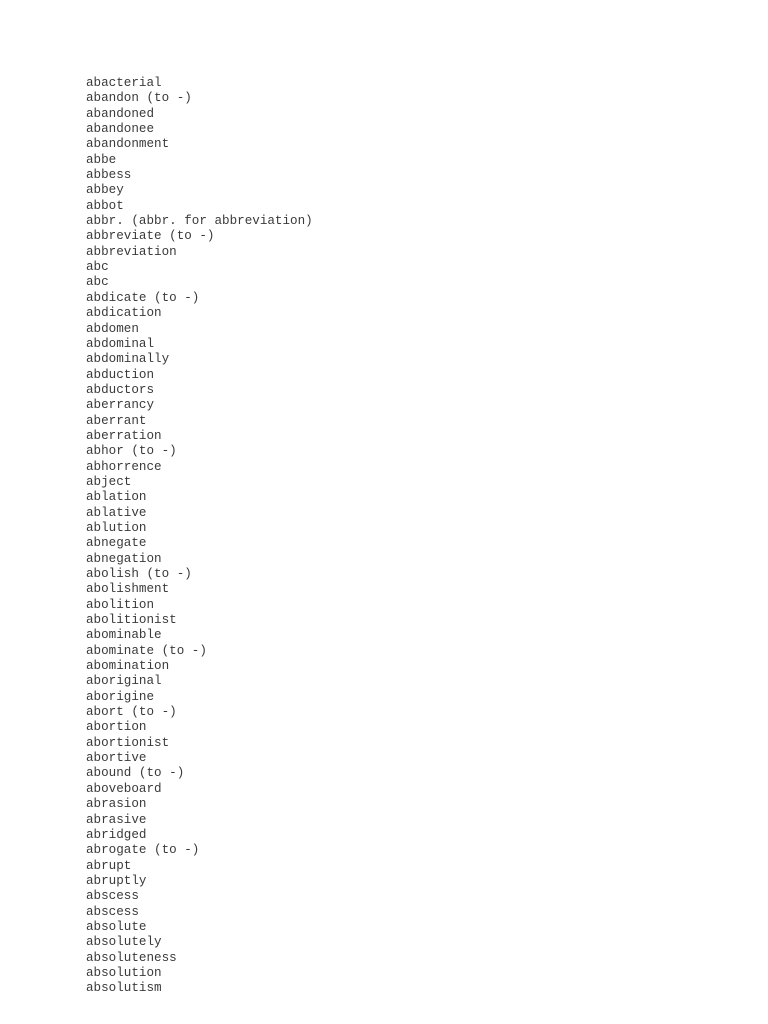 The height and width of the screenshot is (1024, 768). I want to click on list-item: abbess, so click(109, 175).